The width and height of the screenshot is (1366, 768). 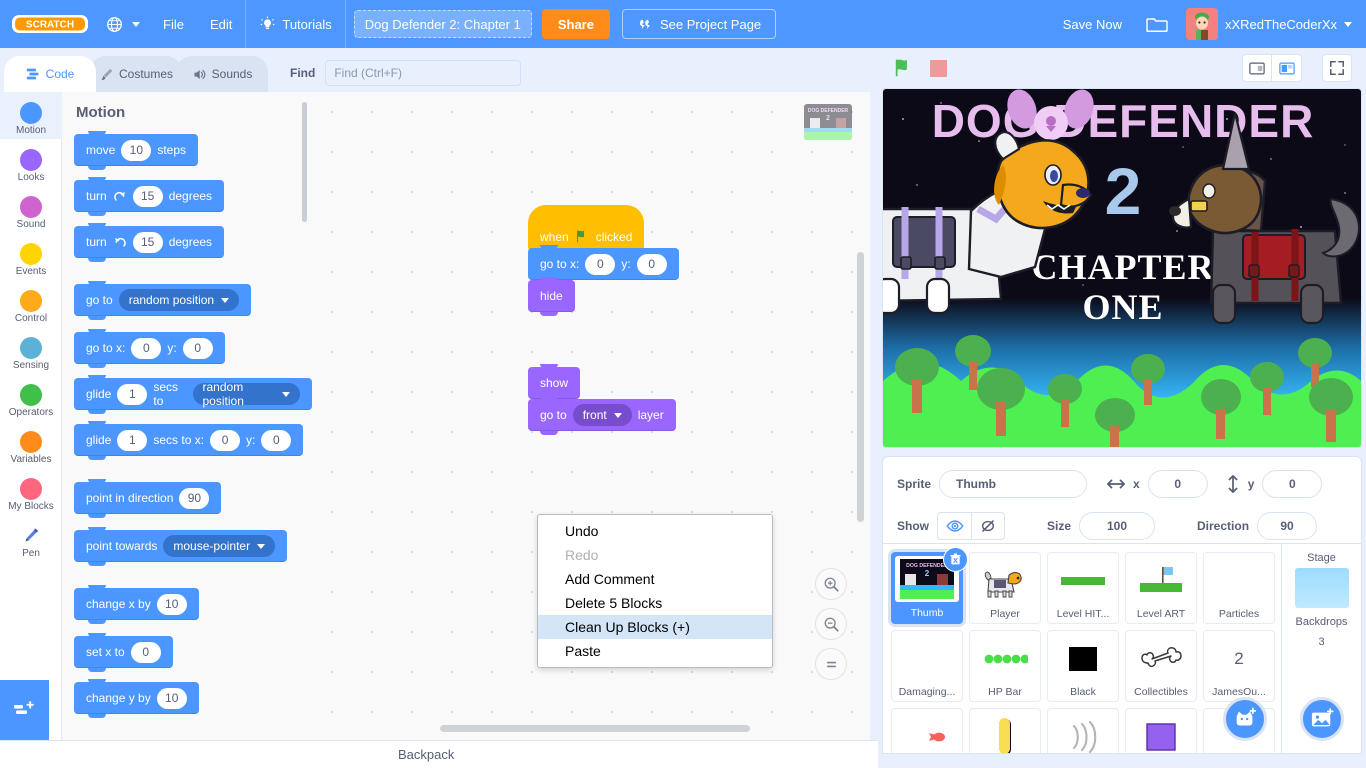 What do you see at coordinates (148, 498) in the screenshot?
I see `block-point-in-direction: point in direction 90` at bounding box center [148, 498].